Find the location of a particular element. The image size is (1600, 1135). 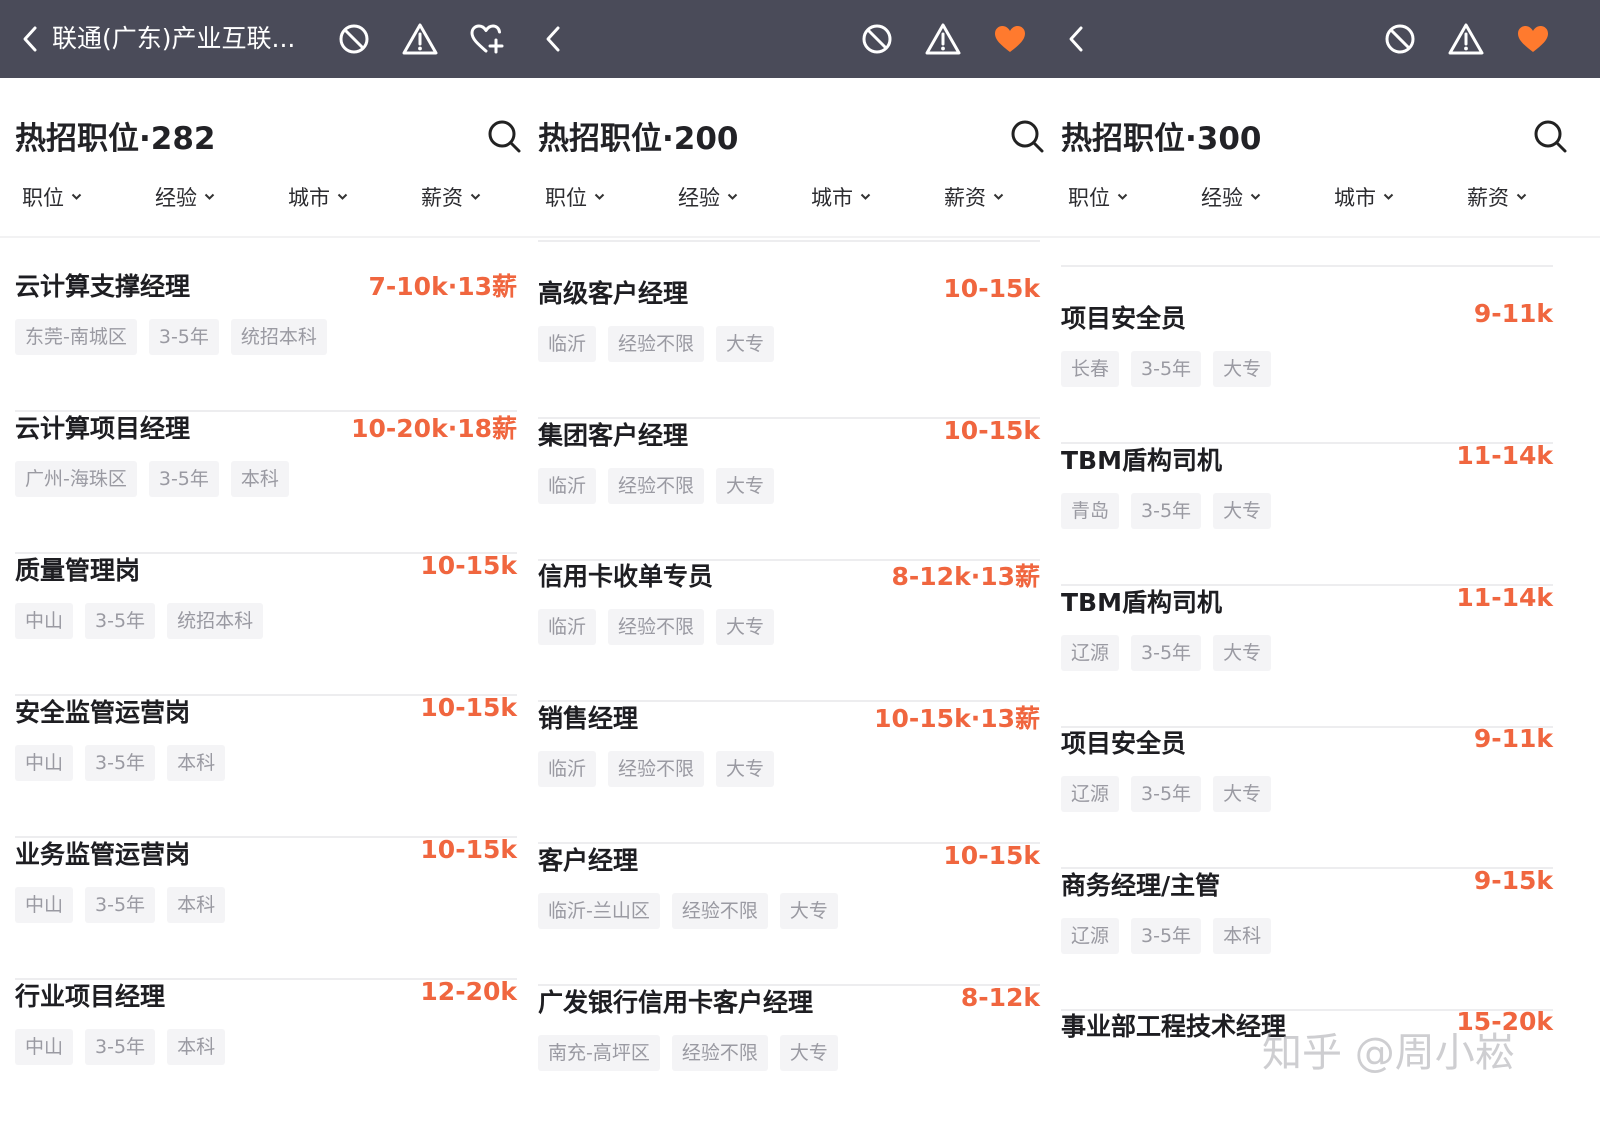

job-card: 高级客户经理 10-15k 临沂 经验不限 大专 is located at coordinates (789, 346).